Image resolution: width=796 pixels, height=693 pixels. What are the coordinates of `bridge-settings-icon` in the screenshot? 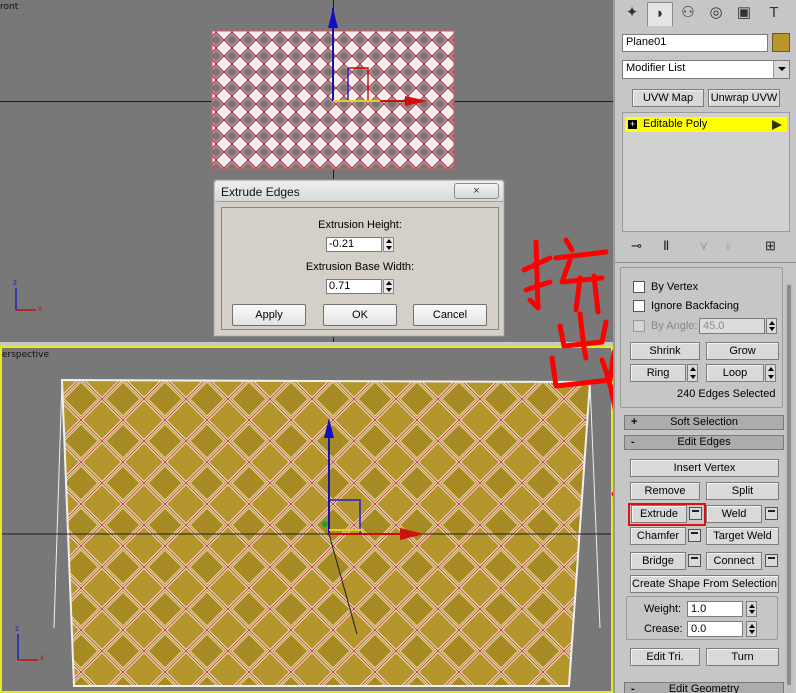 It's located at (694, 560).